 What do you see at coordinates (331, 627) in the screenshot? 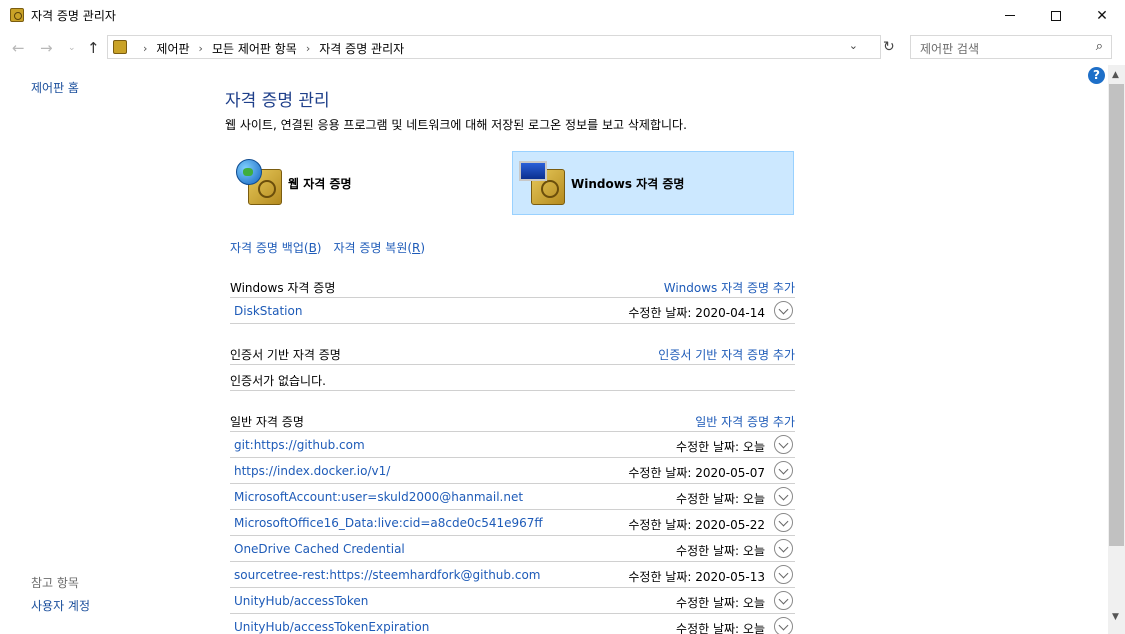
I see `credential-name: UnityHub/accessTokenExpiration` at bounding box center [331, 627].